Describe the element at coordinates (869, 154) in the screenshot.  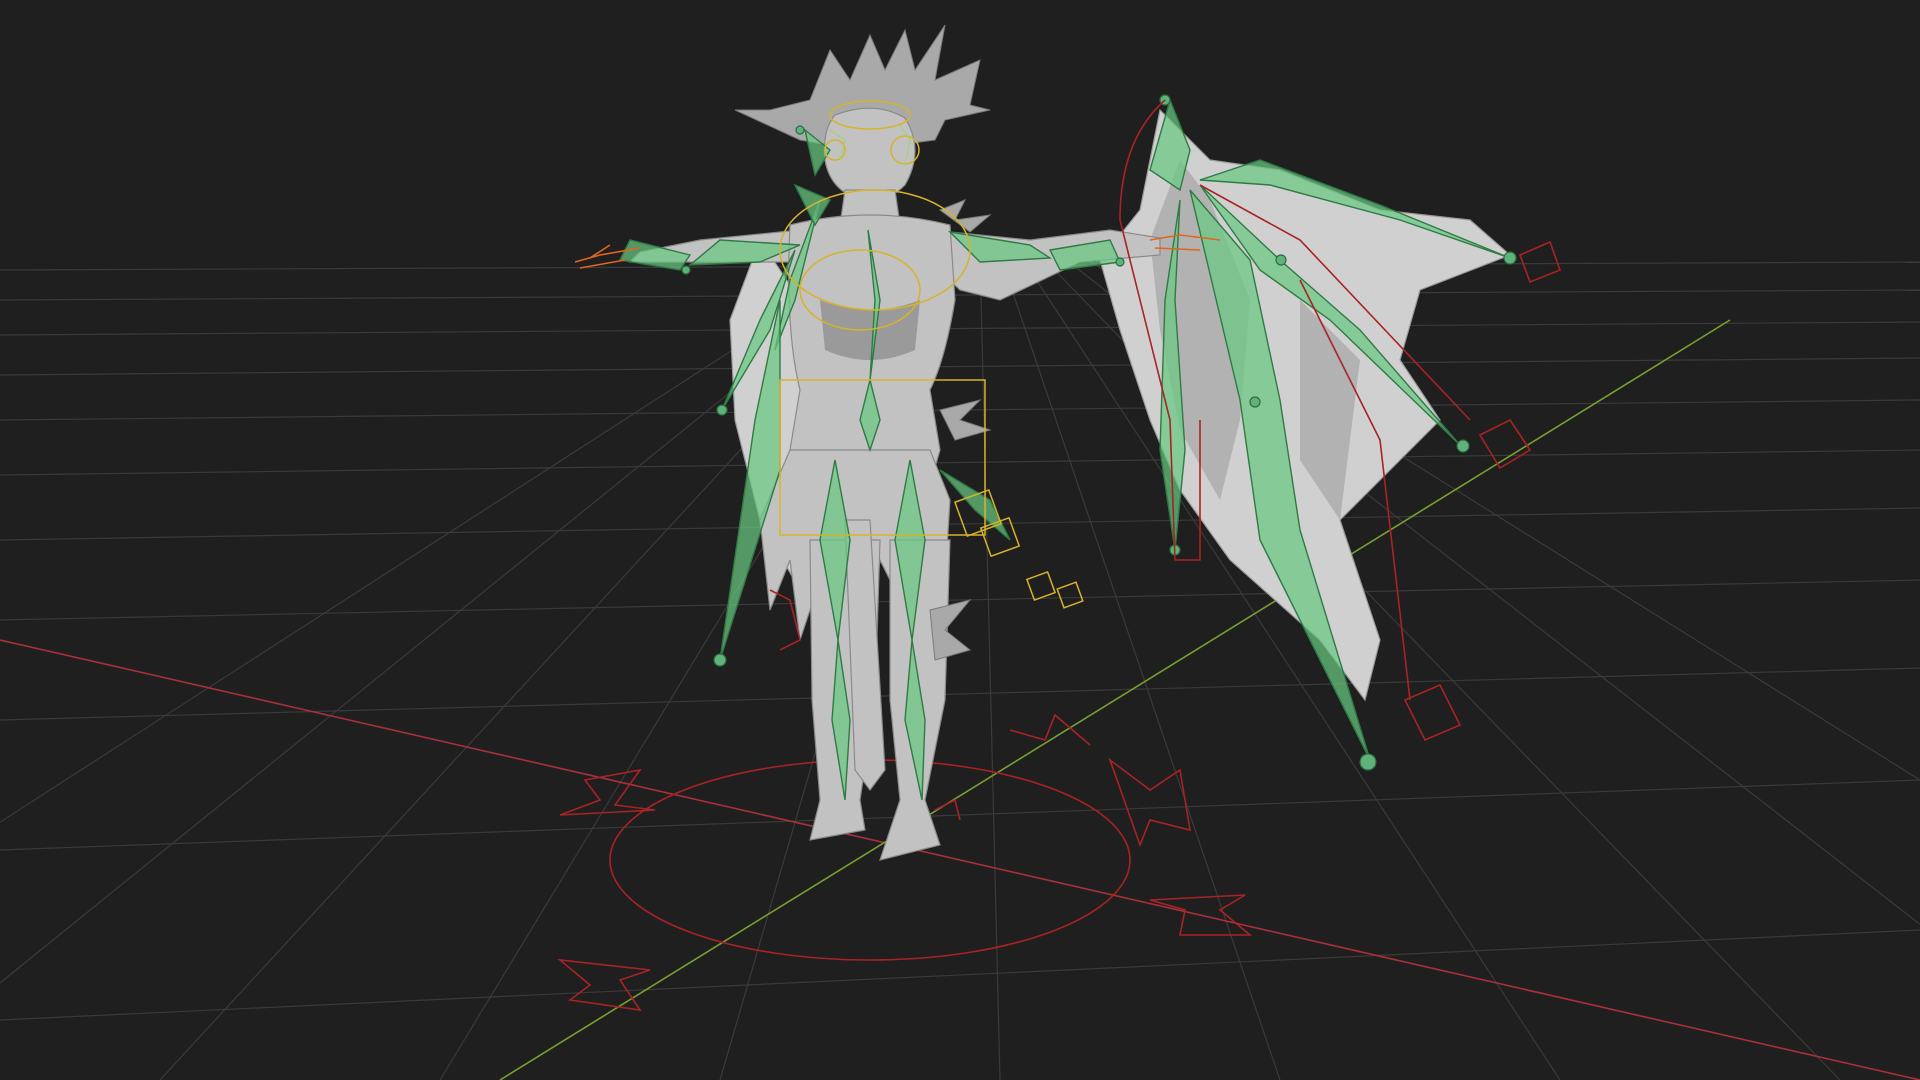
I see `head` at that location.